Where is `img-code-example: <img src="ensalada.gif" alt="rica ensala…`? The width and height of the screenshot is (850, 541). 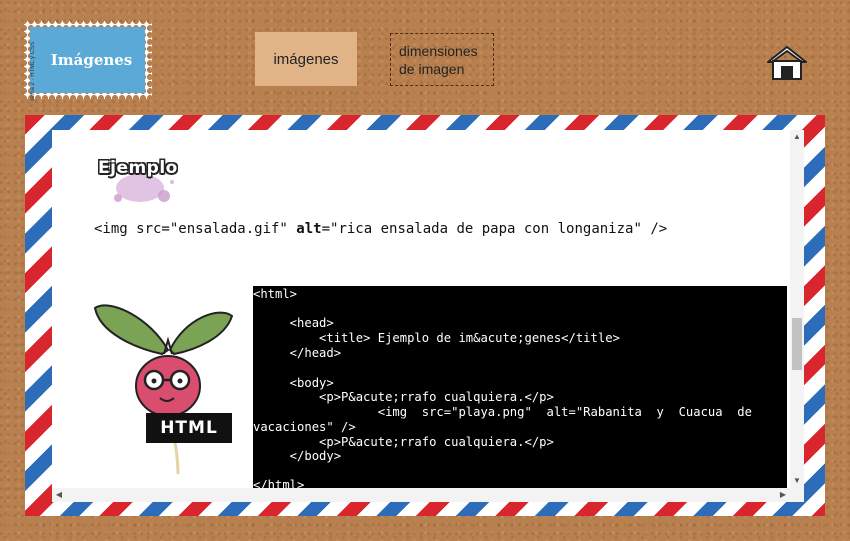 img-code-example: <img src="ensalada.gif" alt="rica ensala… is located at coordinates (380, 229).